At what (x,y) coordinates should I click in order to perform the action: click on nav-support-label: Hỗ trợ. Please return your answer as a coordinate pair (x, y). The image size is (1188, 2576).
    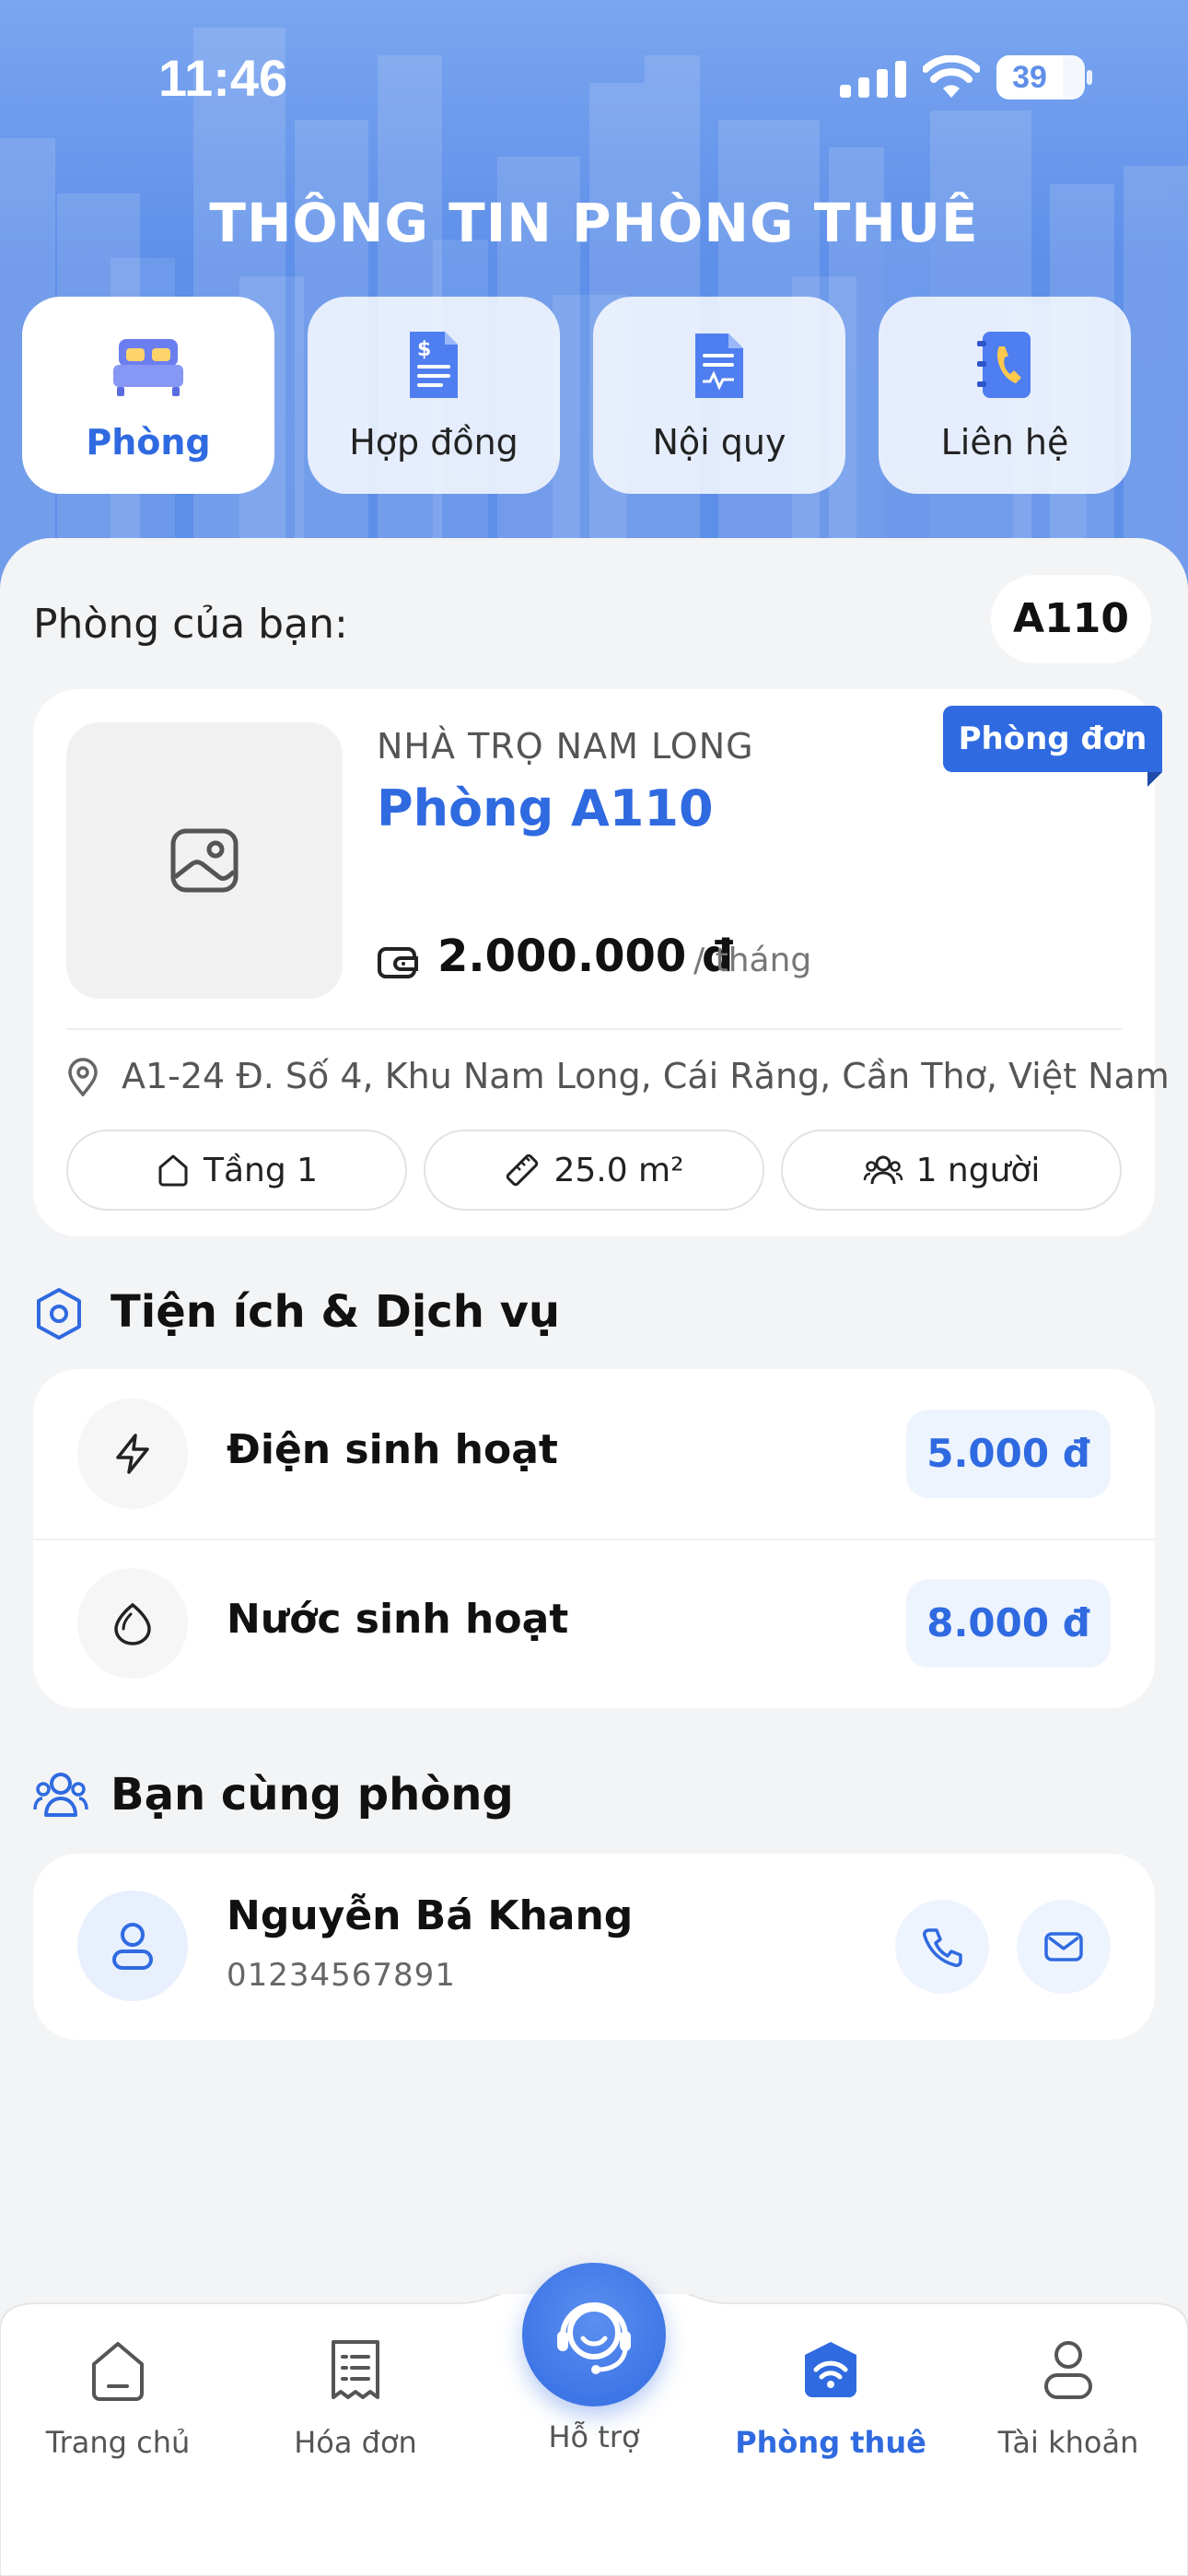
    Looking at the image, I should click on (594, 2436).